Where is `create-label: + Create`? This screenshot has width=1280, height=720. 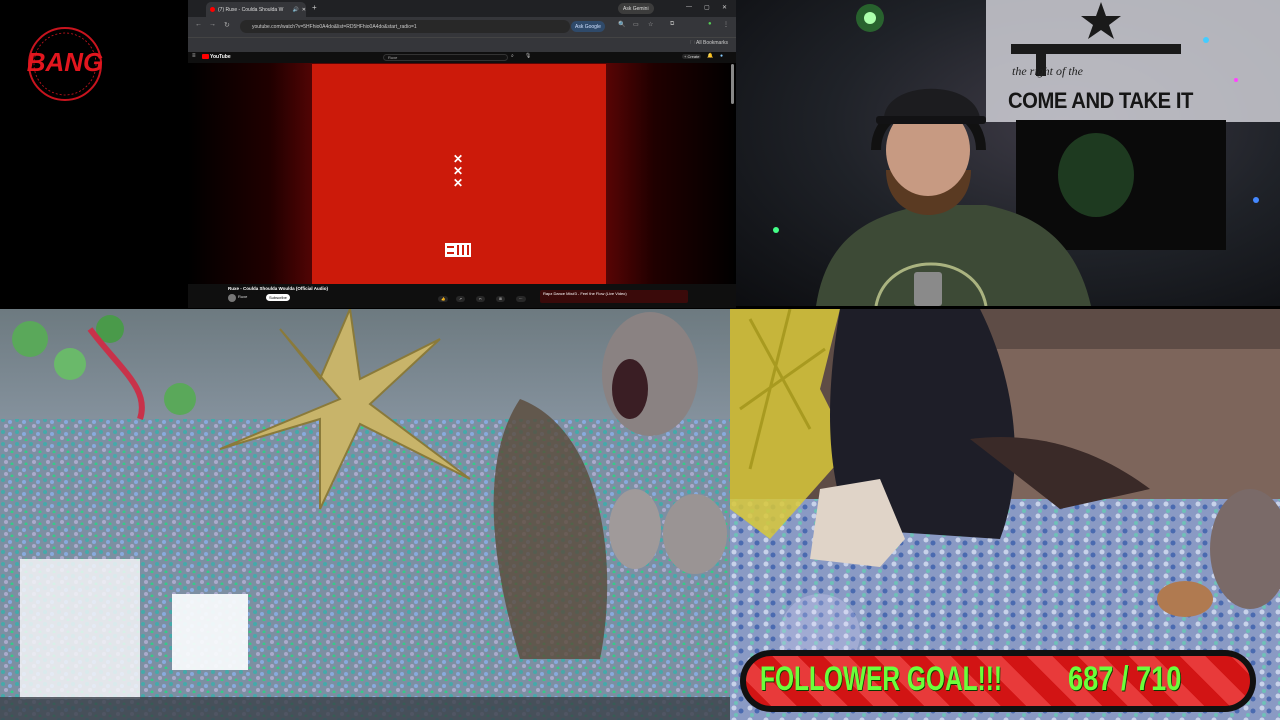 create-label: + Create is located at coordinates (692, 56).